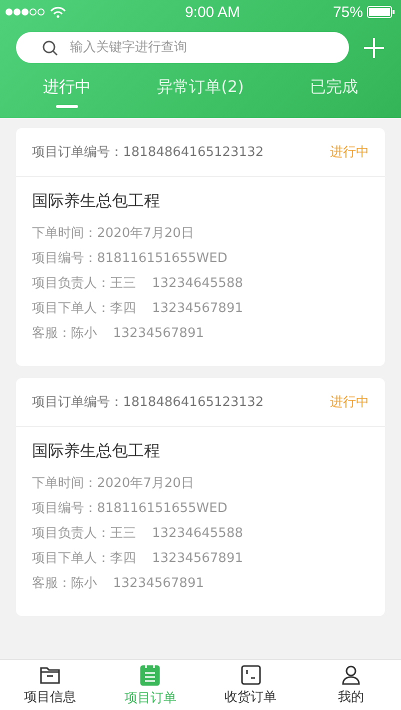 This screenshot has height=710, width=401. Describe the element at coordinates (374, 47) in the screenshot. I see `add-icon` at that location.